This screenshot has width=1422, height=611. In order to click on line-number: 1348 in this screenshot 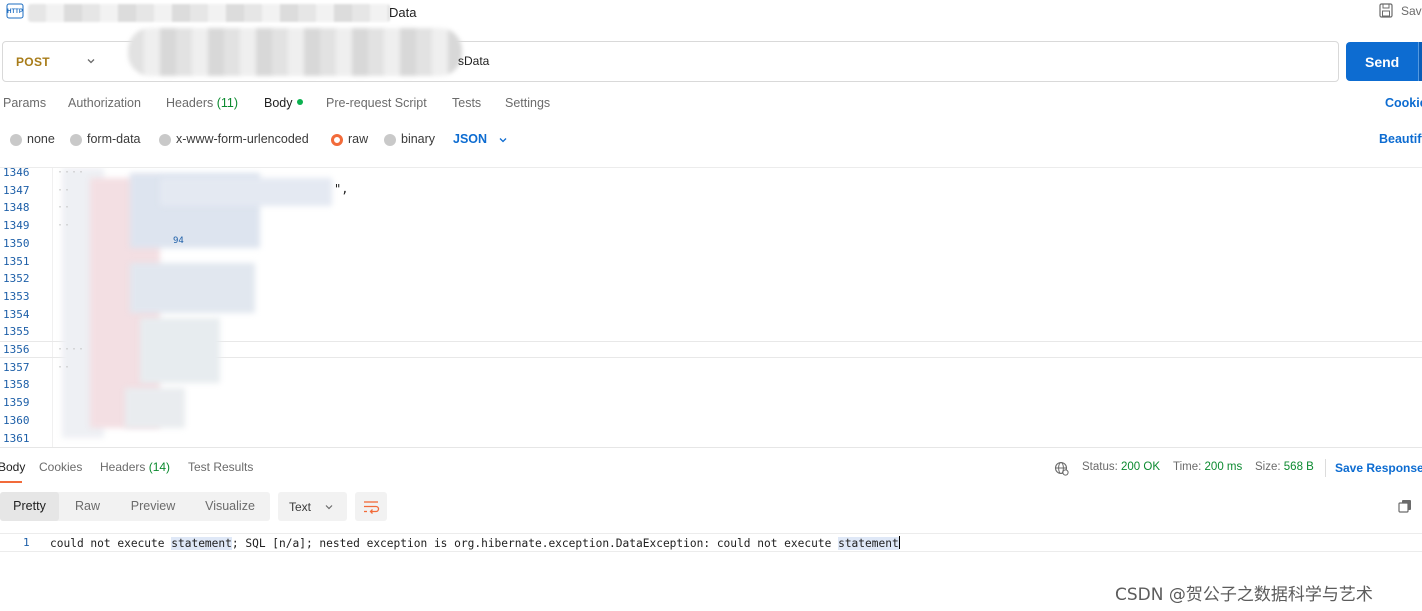, I will do `click(16, 208)`.